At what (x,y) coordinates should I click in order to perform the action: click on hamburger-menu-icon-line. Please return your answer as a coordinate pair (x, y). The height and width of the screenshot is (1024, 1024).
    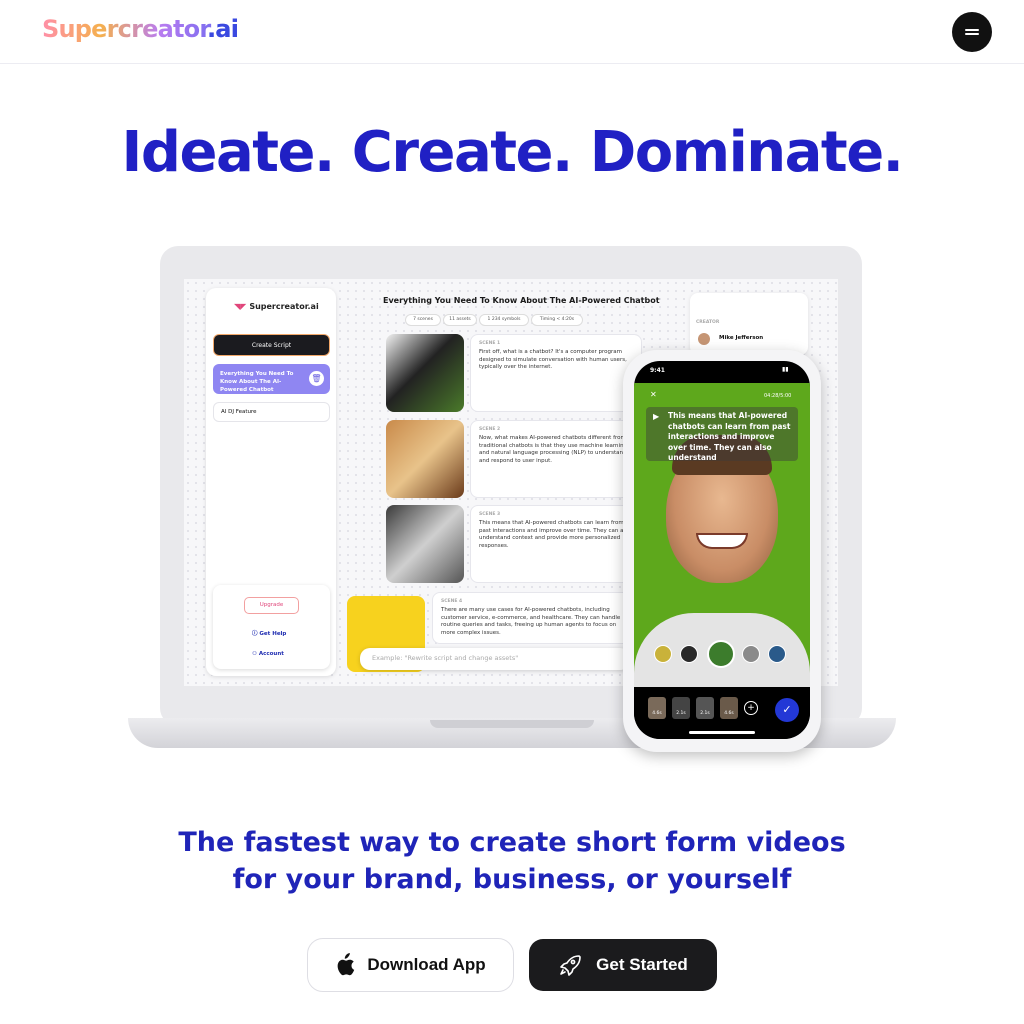
    Looking at the image, I should click on (972, 34).